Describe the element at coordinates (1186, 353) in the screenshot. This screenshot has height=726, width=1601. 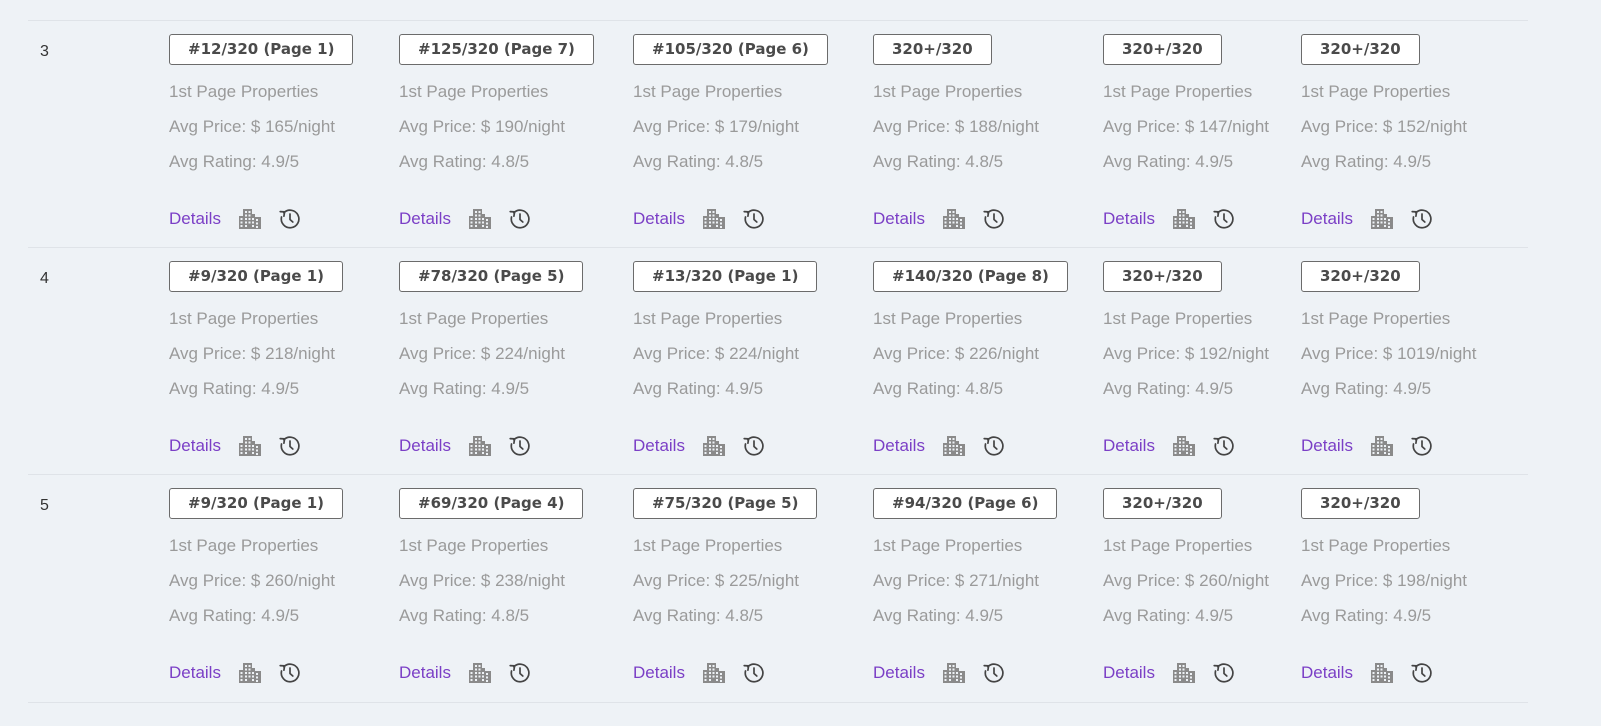
I see `avg-price: Avg Price: $ 192/night` at that location.